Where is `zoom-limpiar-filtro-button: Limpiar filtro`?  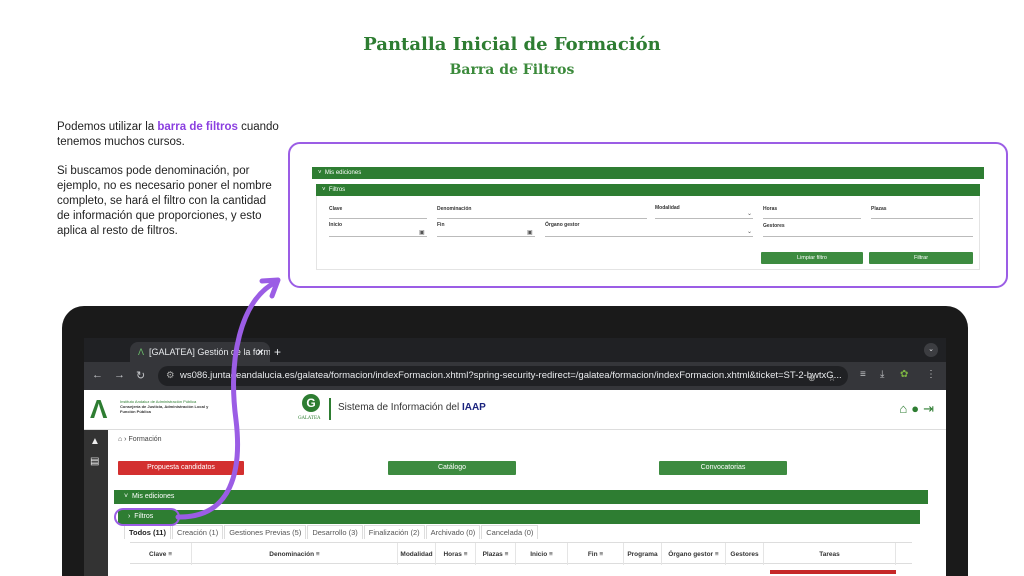 zoom-limpiar-filtro-button: Limpiar filtro is located at coordinates (812, 258).